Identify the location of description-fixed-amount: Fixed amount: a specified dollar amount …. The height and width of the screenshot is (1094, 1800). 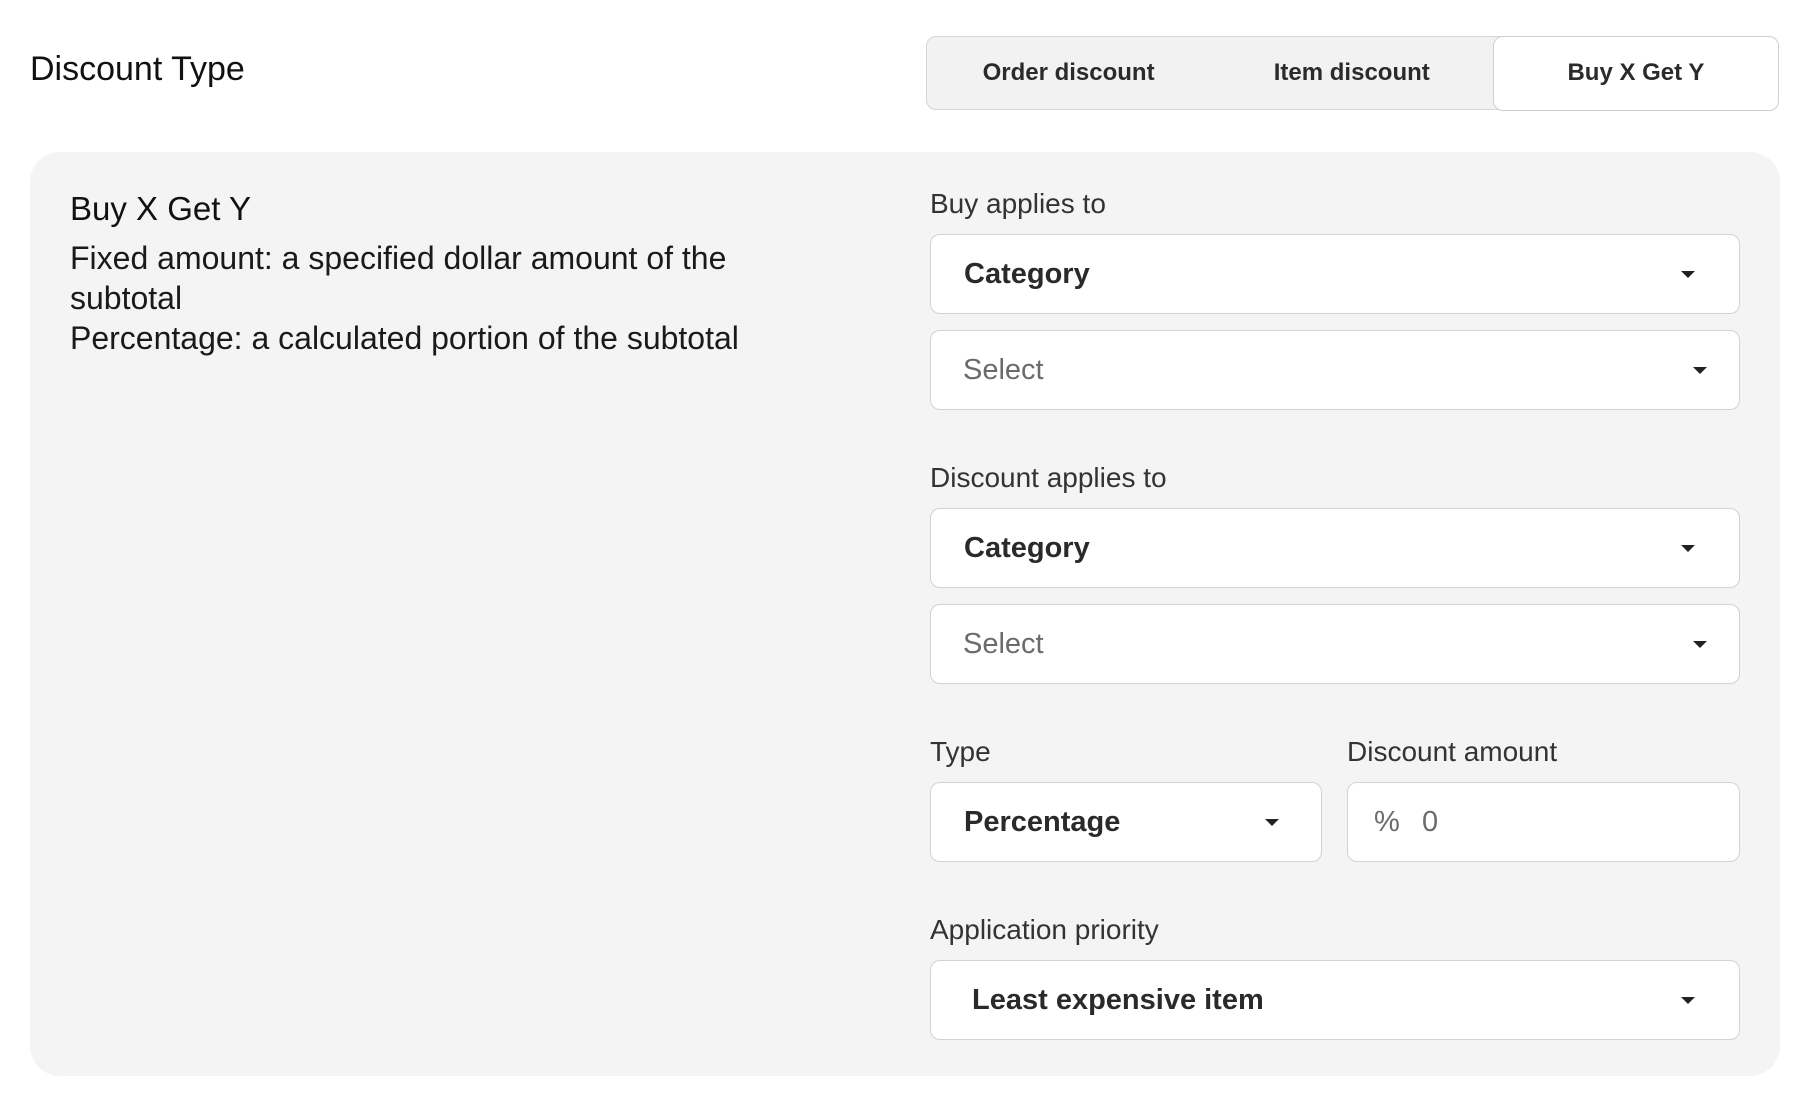
(398, 278).